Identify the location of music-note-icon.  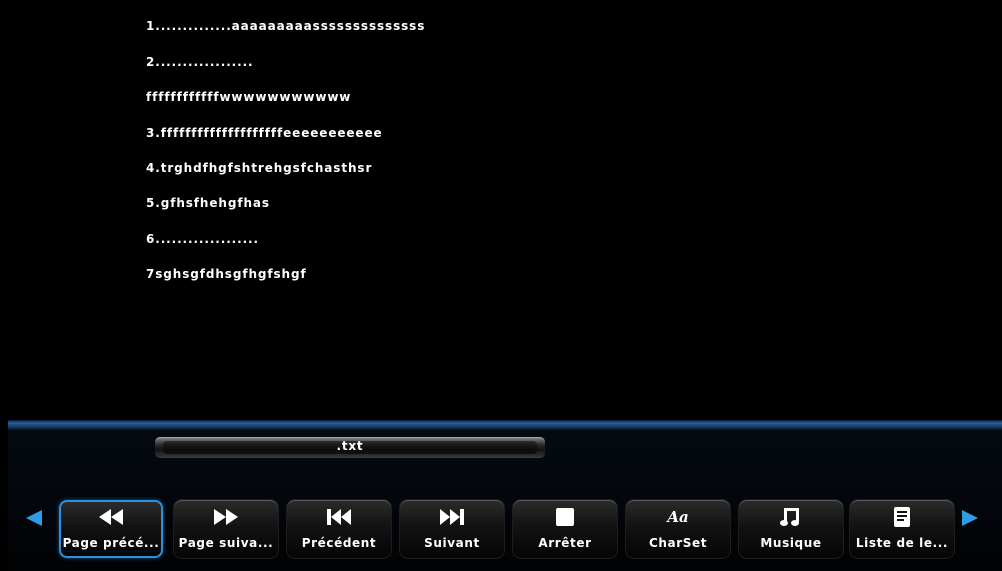
(791, 517).